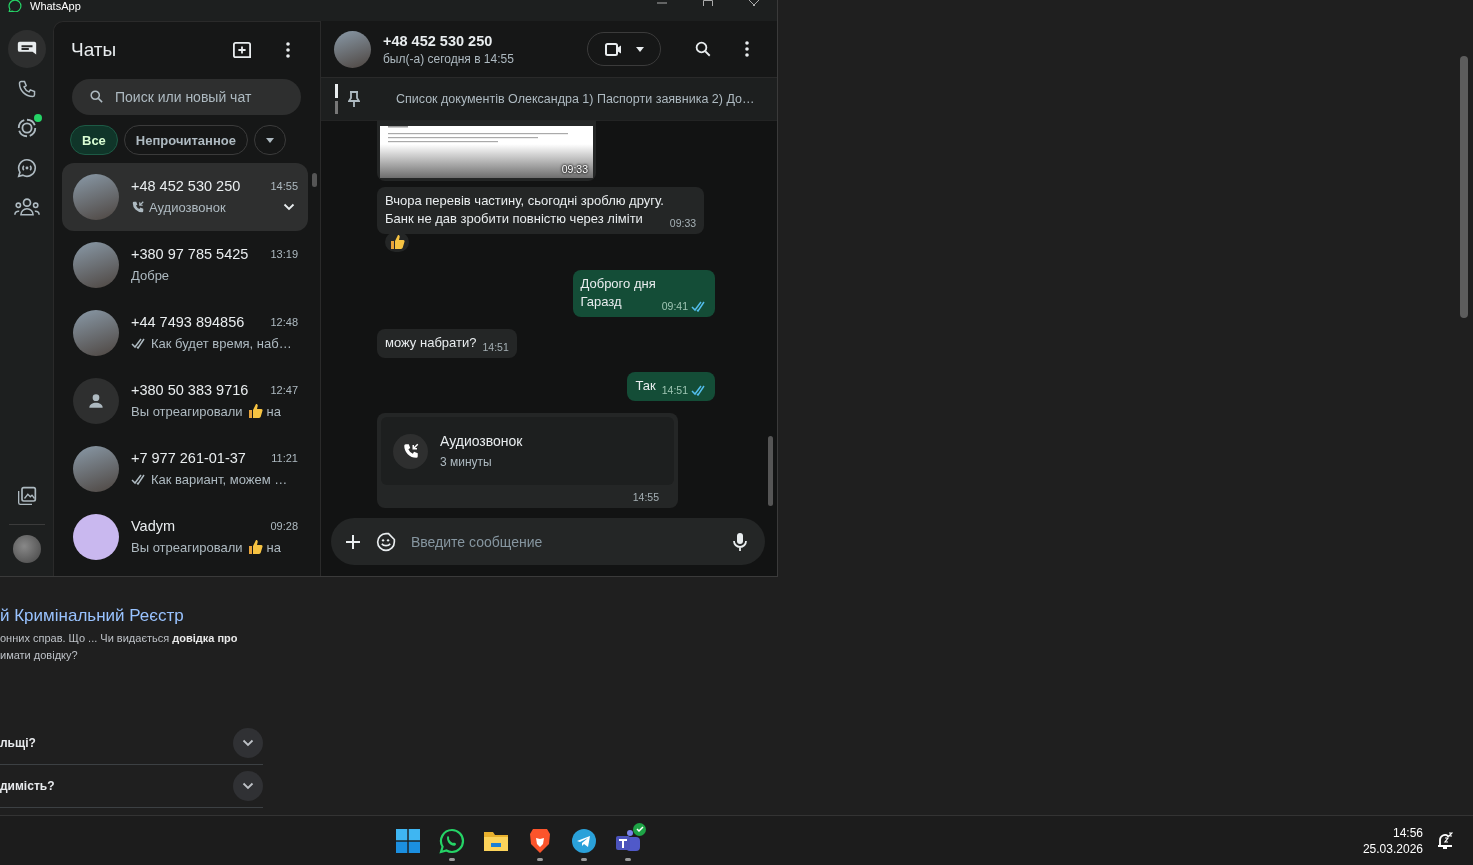  What do you see at coordinates (628, 840) in the screenshot?
I see `teams-logo-icon` at bounding box center [628, 840].